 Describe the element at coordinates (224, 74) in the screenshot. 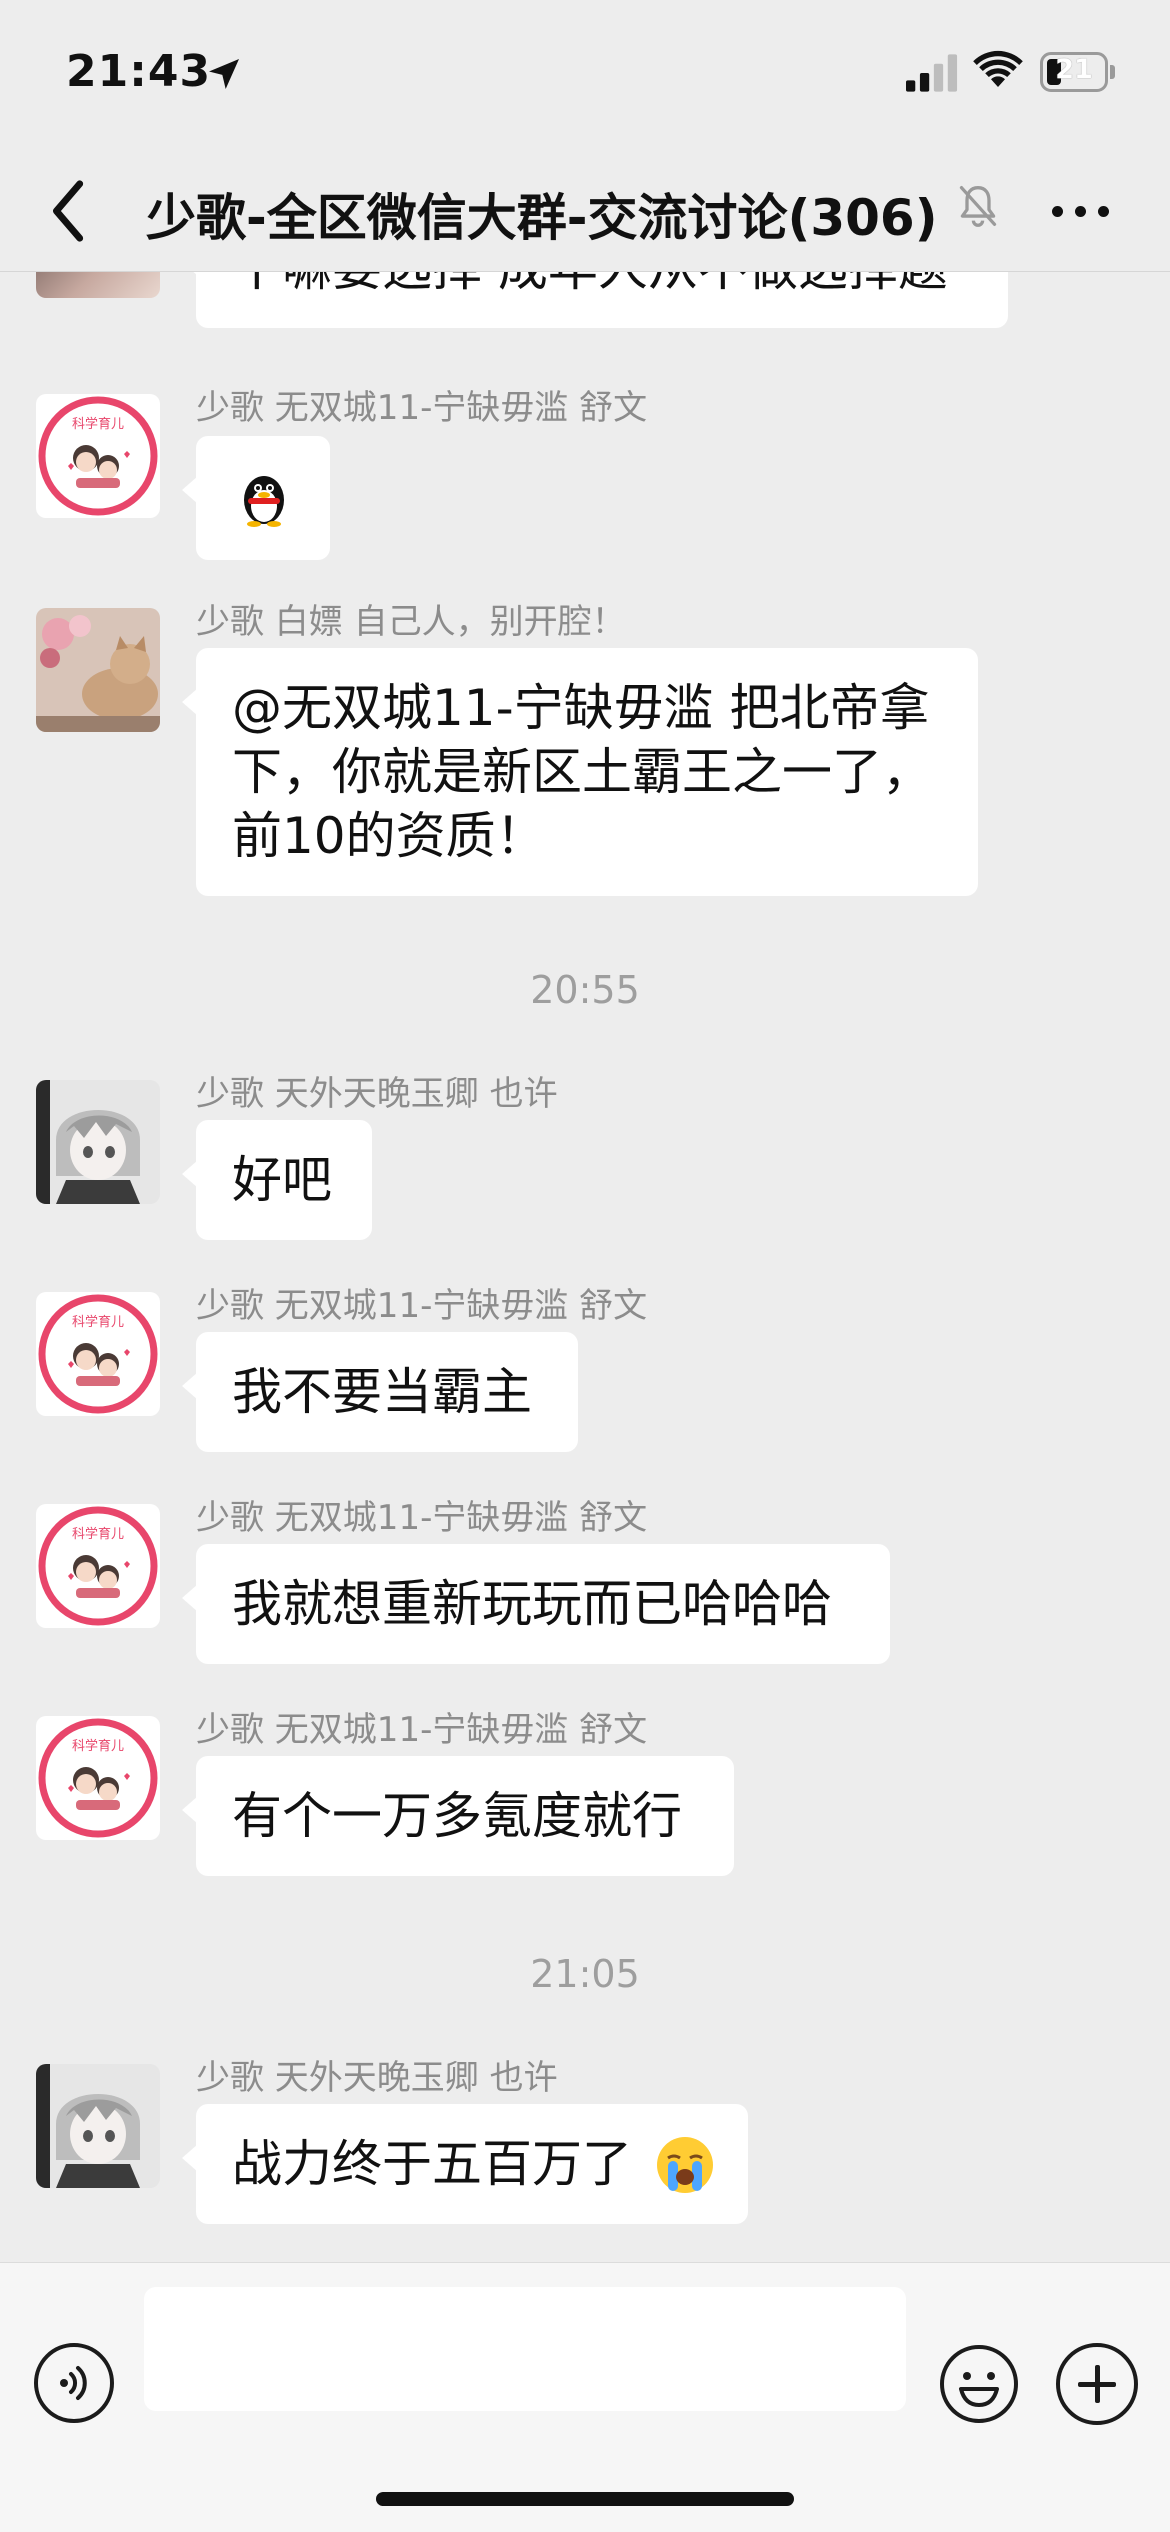

I see `location-arrow-icon` at that location.